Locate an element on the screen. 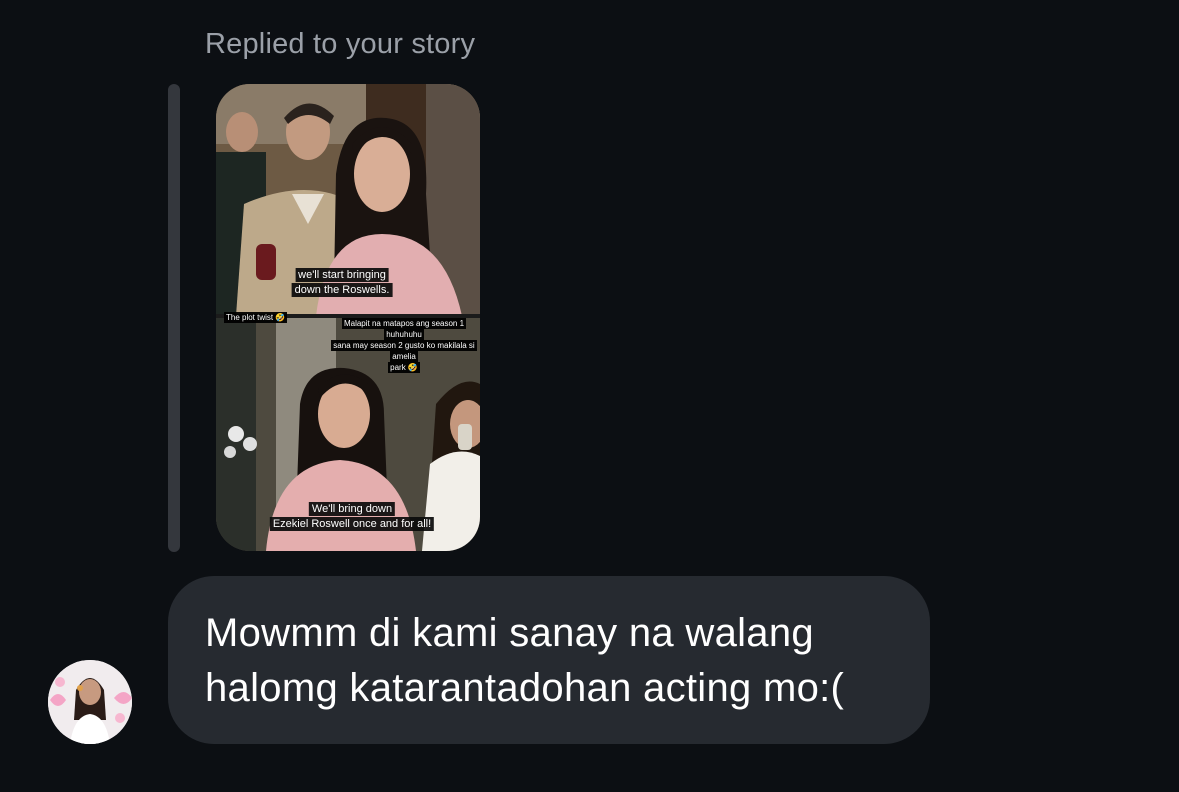 This screenshot has height=792, width=1179. story-sticker-right-line1: Malapit na matapos ang season 1 huhuhuhu is located at coordinates (404, 329).